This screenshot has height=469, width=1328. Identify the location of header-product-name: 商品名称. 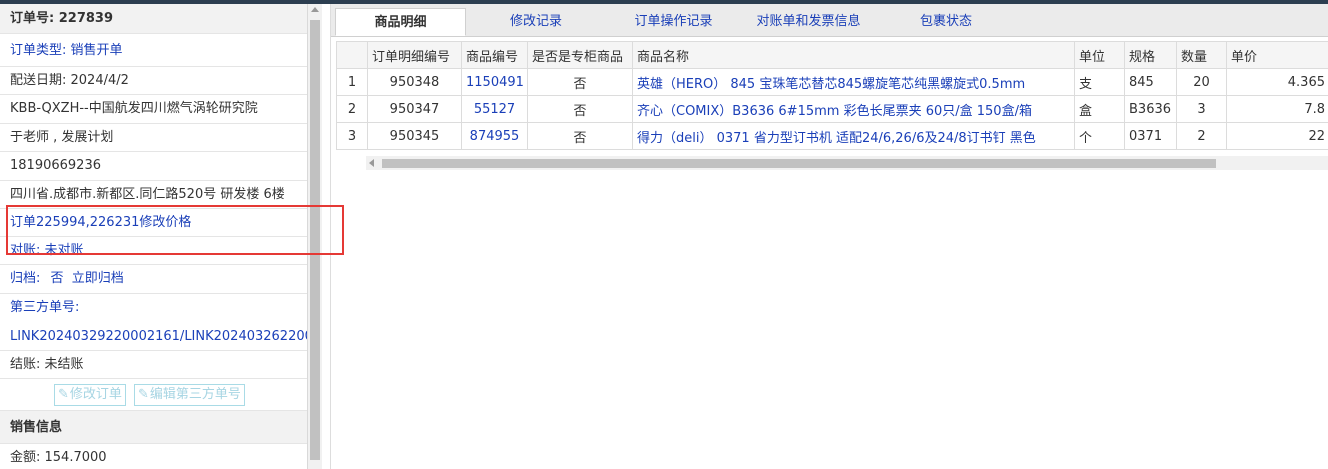
(853, 55).